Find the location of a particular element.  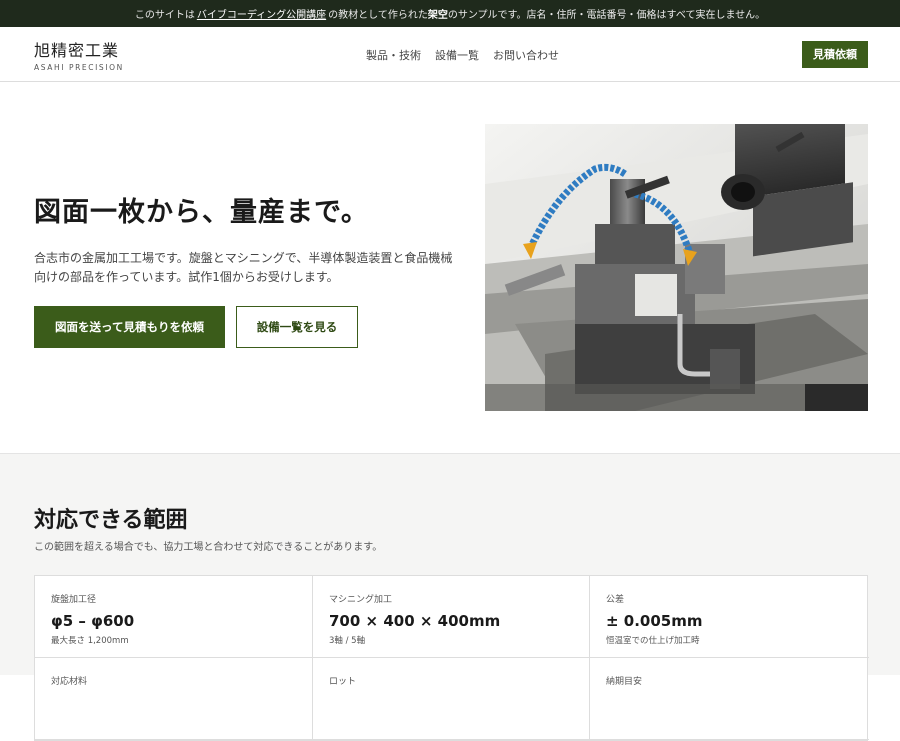

capability-cell-material: 対応材料 is located at coordinates (174, 699).